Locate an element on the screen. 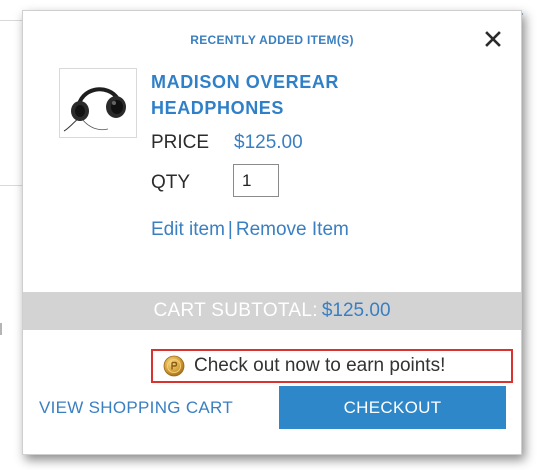 The height and width of the screenshot is (470, 542). product-thumbnail is located at coordinates (98, 103).